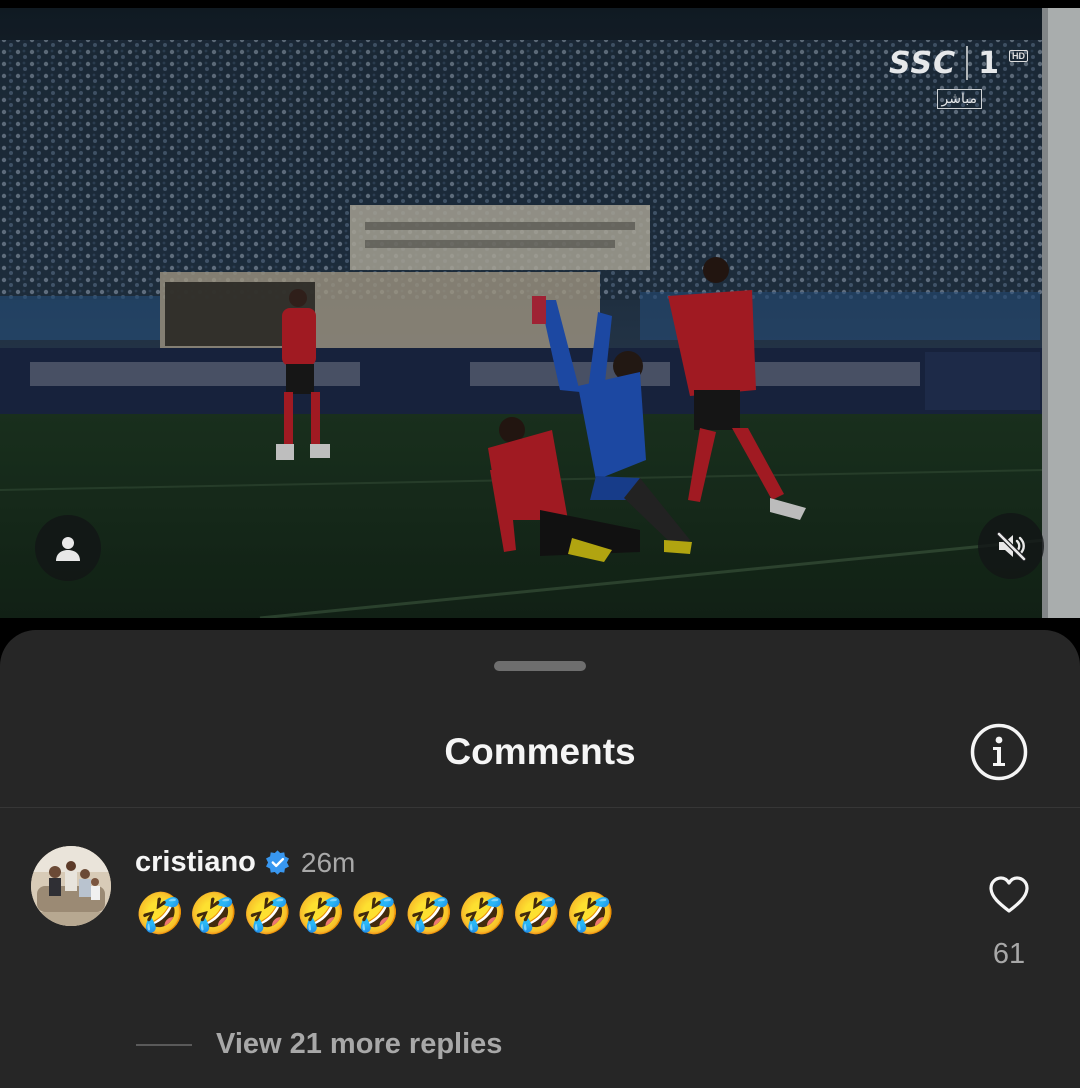  I want to click on sheet-drag-handle, so click(540, 666).